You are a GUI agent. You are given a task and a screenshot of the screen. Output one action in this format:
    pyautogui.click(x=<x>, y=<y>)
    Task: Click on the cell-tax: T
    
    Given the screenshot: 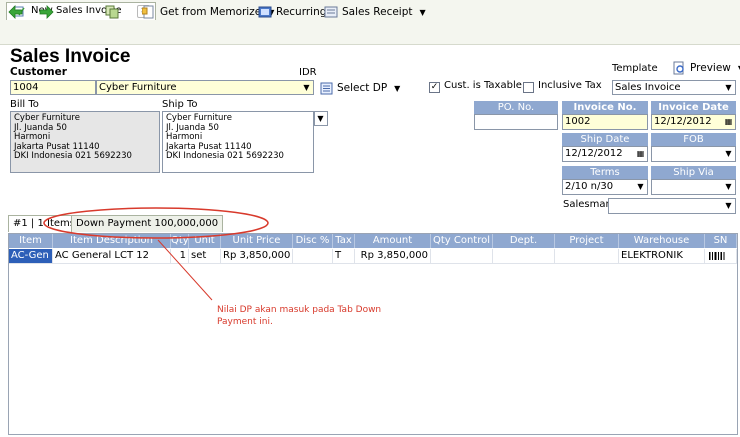 What is the action you would take?
    pyautogui.click(x=344, y=256)
    